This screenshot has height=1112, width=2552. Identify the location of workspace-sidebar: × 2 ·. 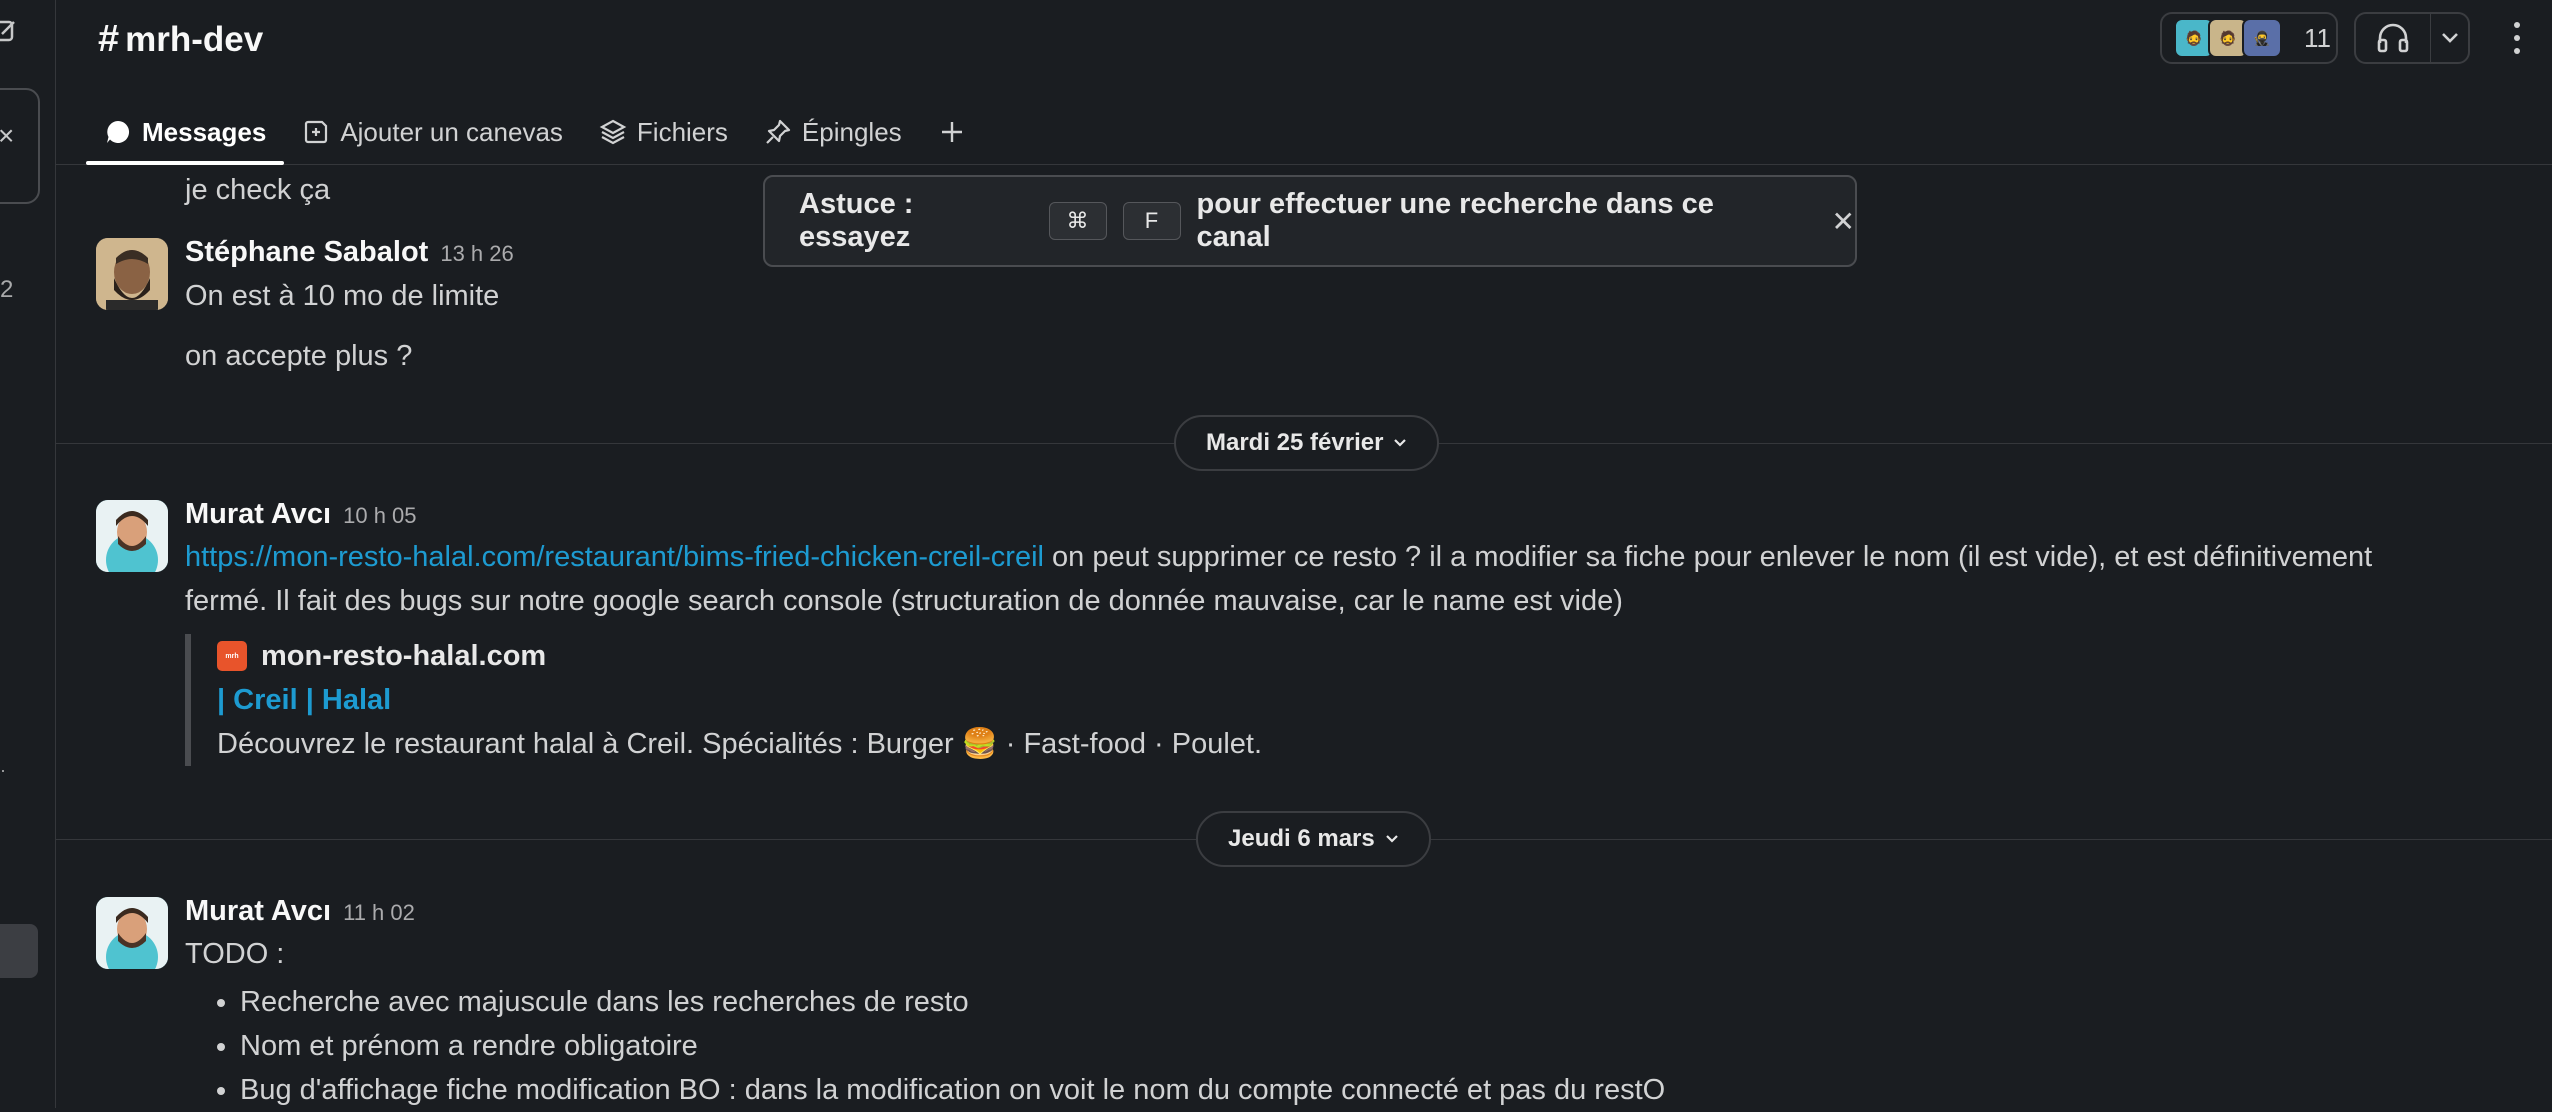
(28, 554).